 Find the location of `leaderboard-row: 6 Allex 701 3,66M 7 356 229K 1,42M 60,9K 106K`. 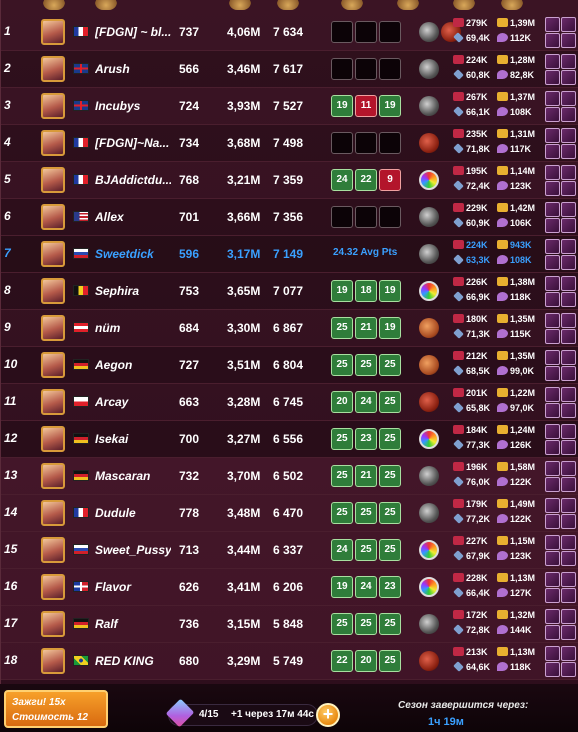

leaderboard-row: 6 Allex 701 3,66M 7 356 229K 1,42M 60,9K 106K is located at coordinates (289, 217).